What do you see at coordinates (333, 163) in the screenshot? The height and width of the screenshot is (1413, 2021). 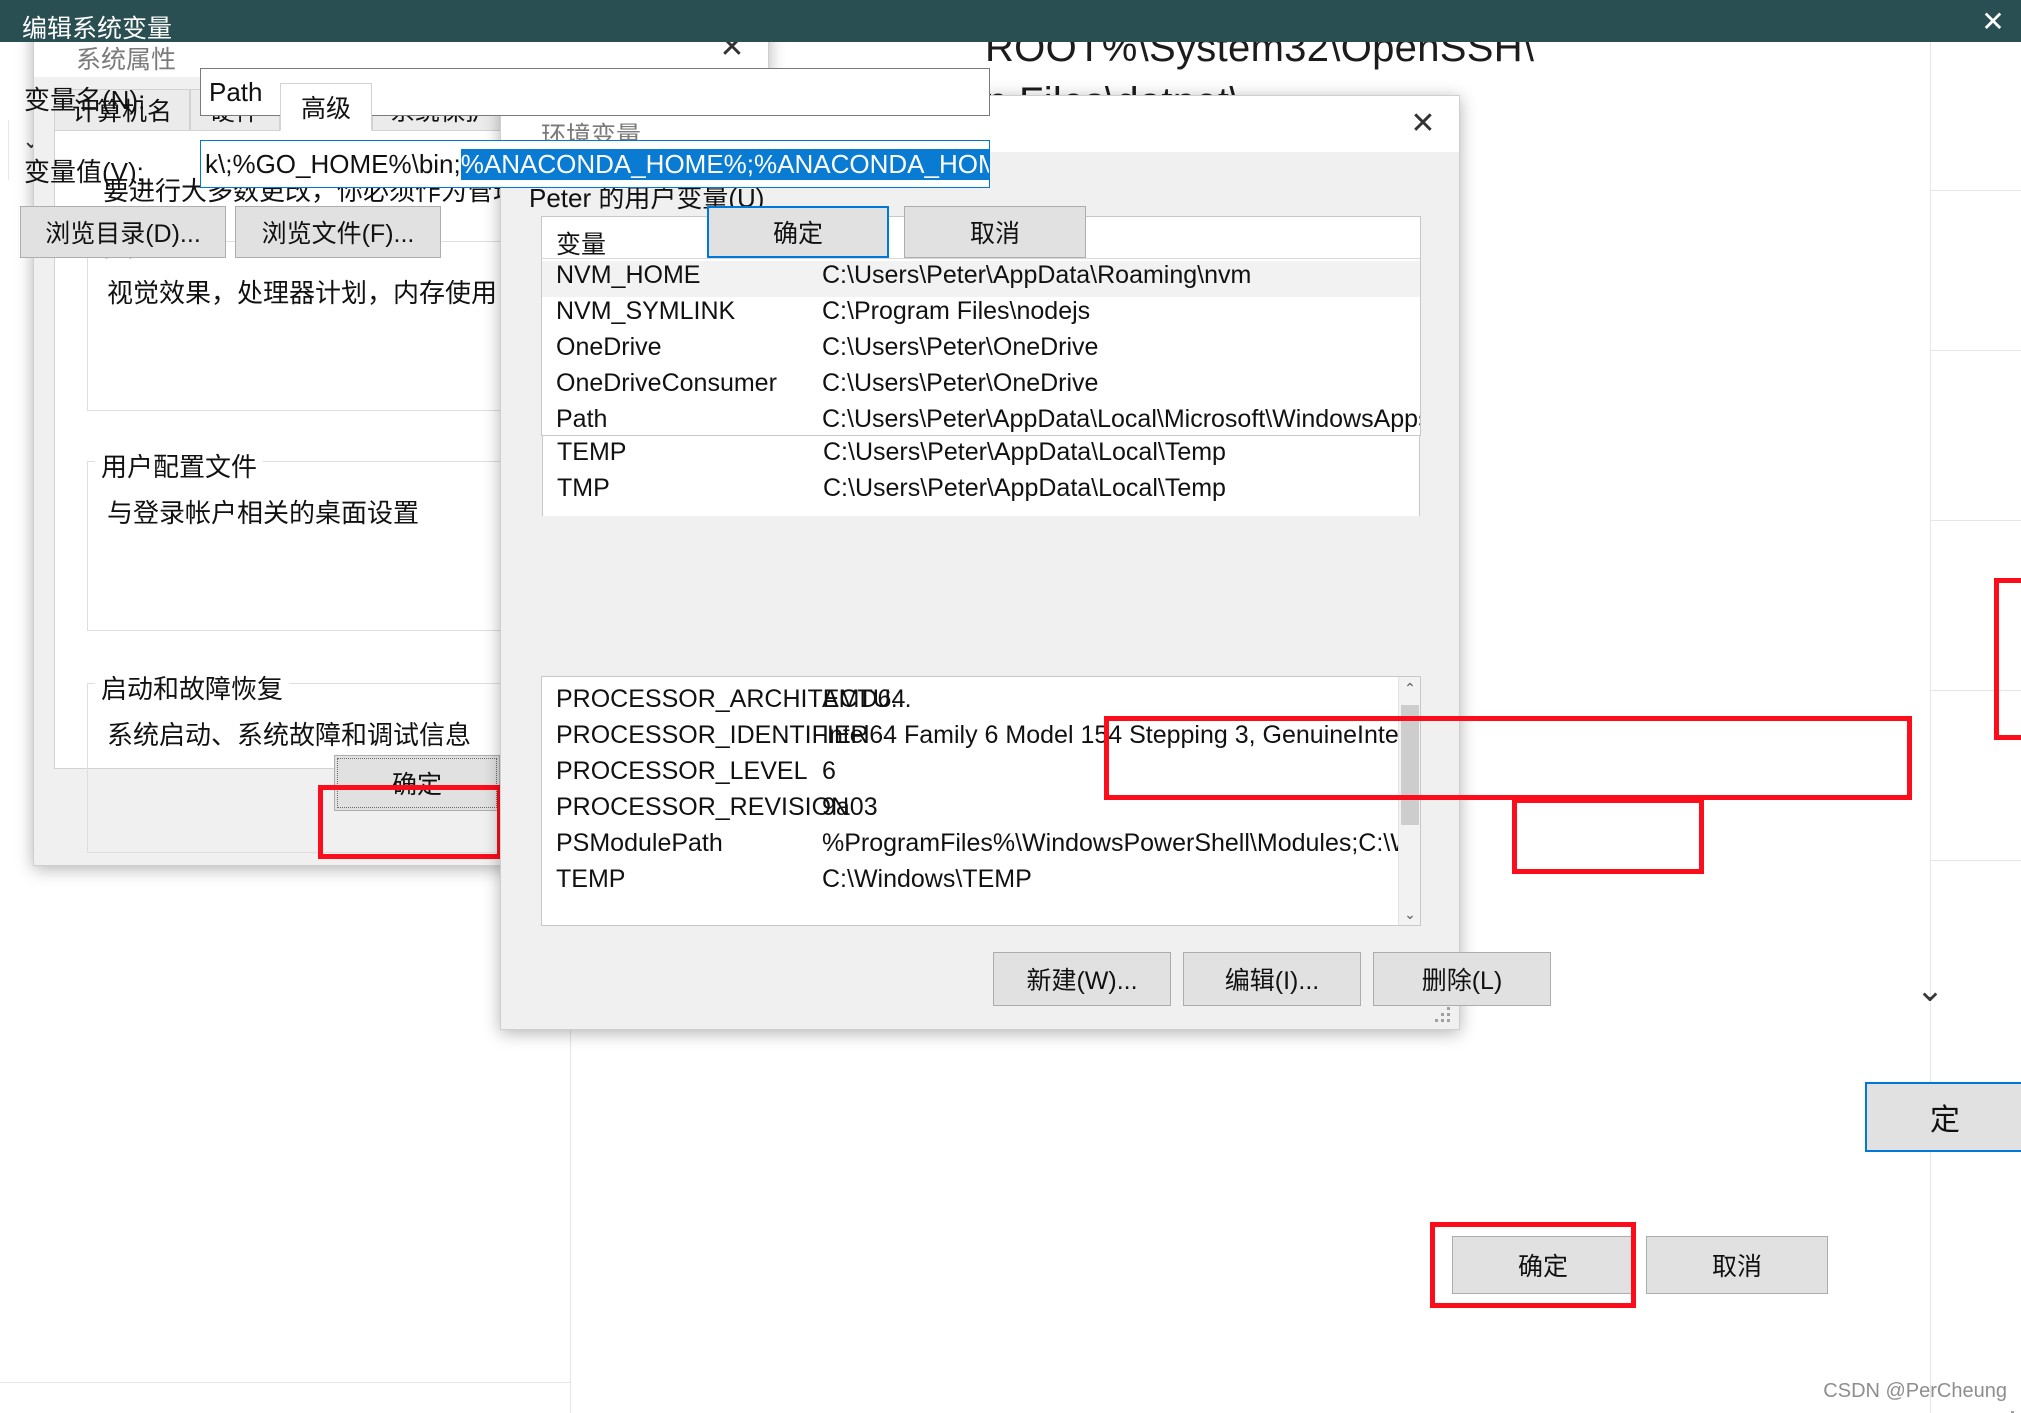 I see `variable-value-prefix: k\;%GO_HOME%\bin;` at bounding box center [333, 163].